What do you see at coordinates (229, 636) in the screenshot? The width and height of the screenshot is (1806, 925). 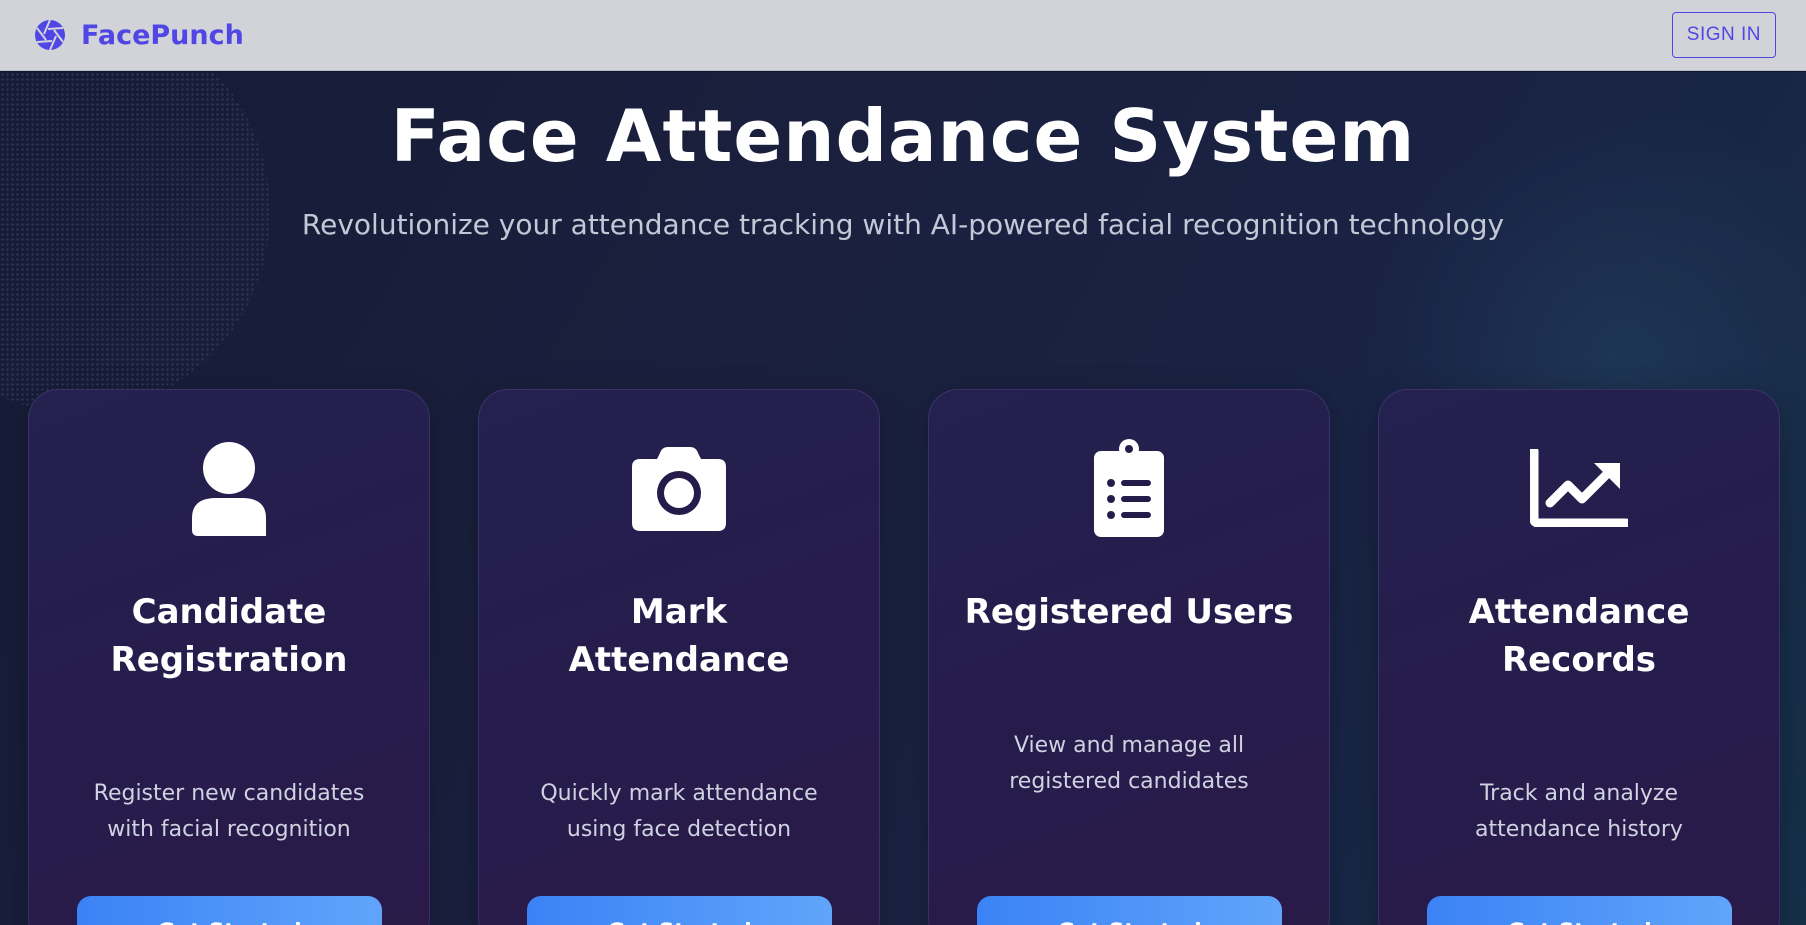 I see `card-title: Candidate Registration` at bounding box center [229, 636].